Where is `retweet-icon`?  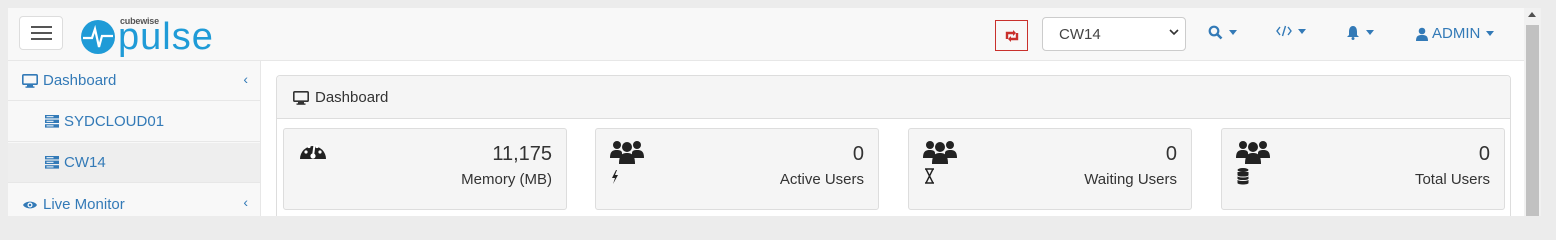
retweet-icon is located at coordinates (1011, 35).